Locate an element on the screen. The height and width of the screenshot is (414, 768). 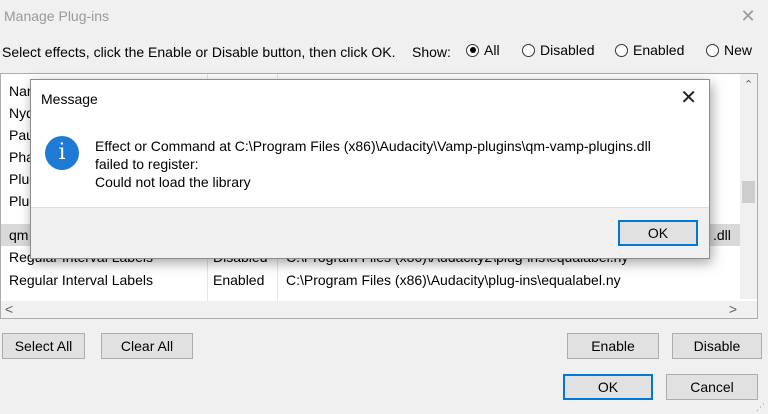
radio-disabled-label: Disabled is located at coordinates (567, 50).